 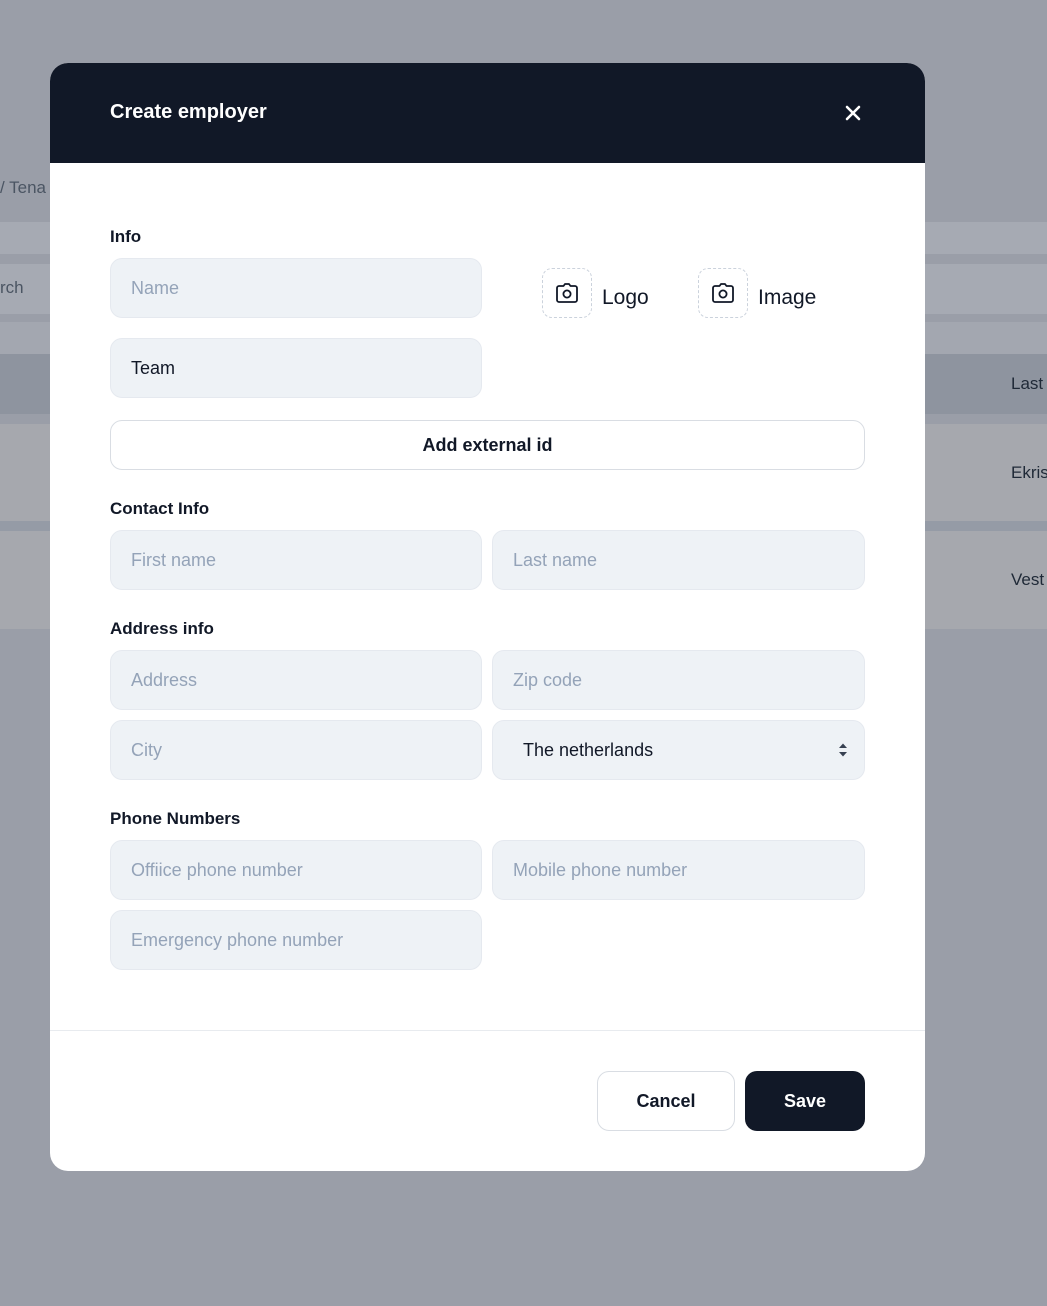 I want to click on footer-divider, so click(x=487, y=1030).